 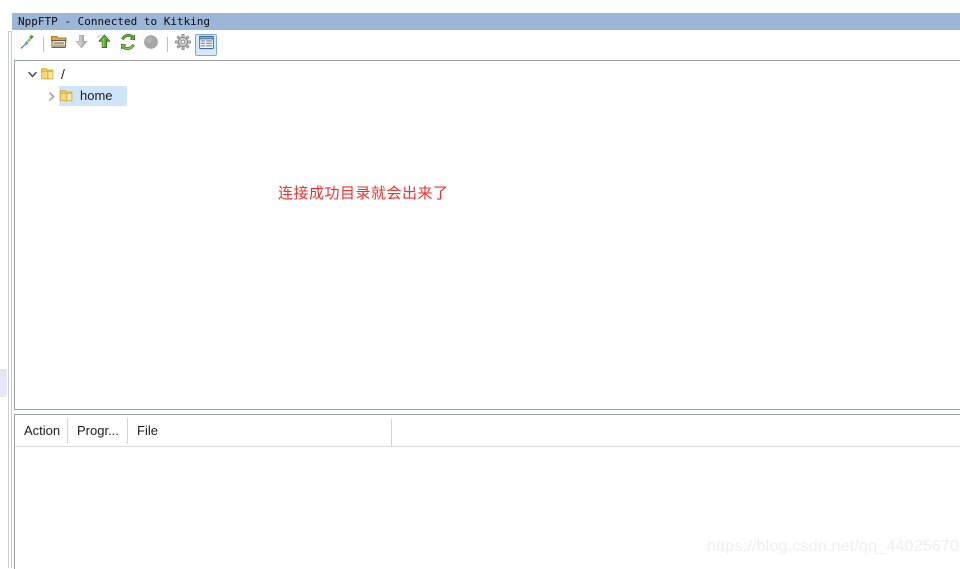 What do you see at coordinates (486, 44) in the screenshot?
I see `toolbar` at bounding box center [486, 44].